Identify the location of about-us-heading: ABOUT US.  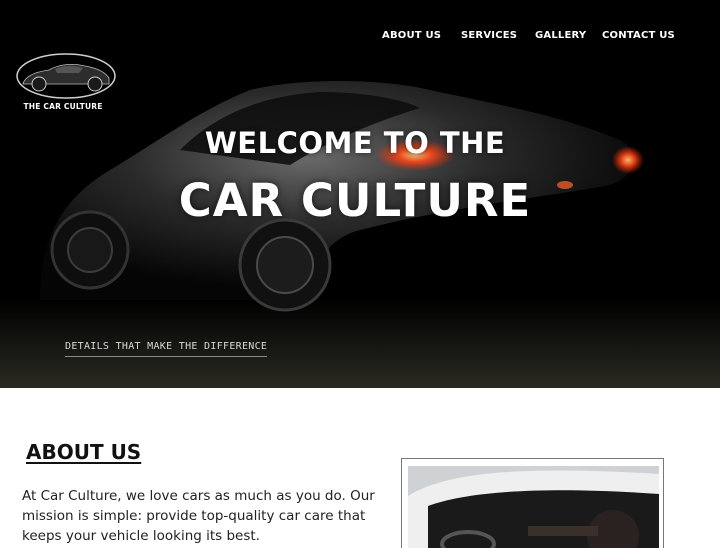
(84, 452).